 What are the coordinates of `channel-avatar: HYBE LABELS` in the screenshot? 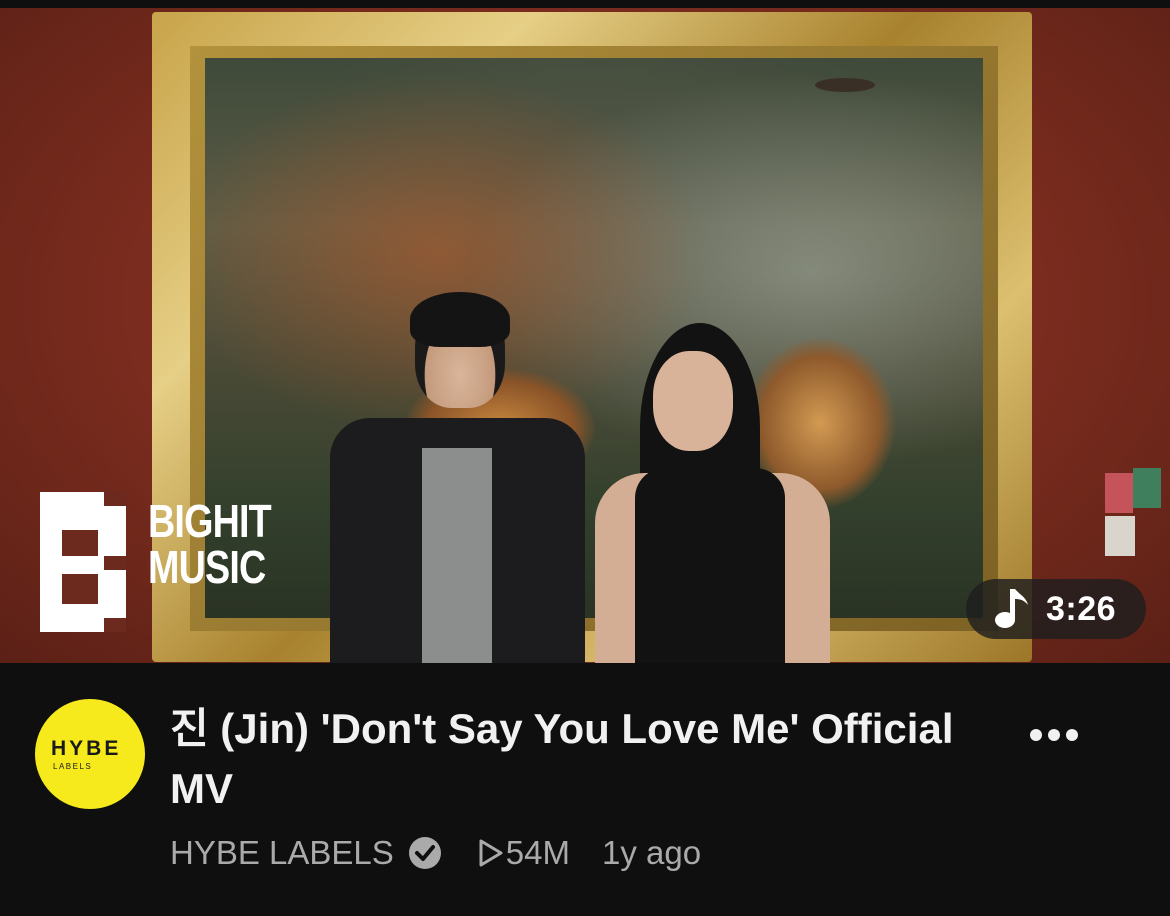 It's located at (90, 754).